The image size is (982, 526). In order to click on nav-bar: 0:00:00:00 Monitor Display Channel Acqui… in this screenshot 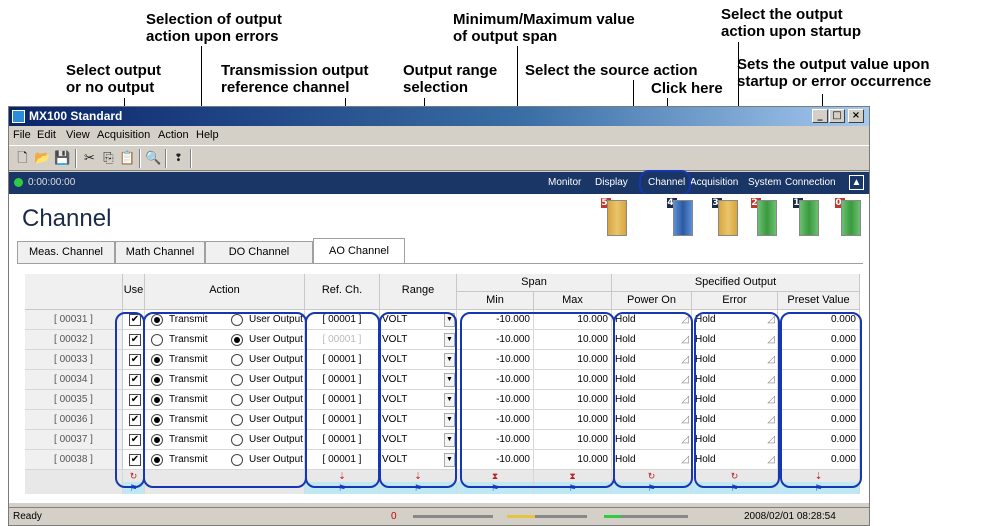, I will do `click(439, 183)`.